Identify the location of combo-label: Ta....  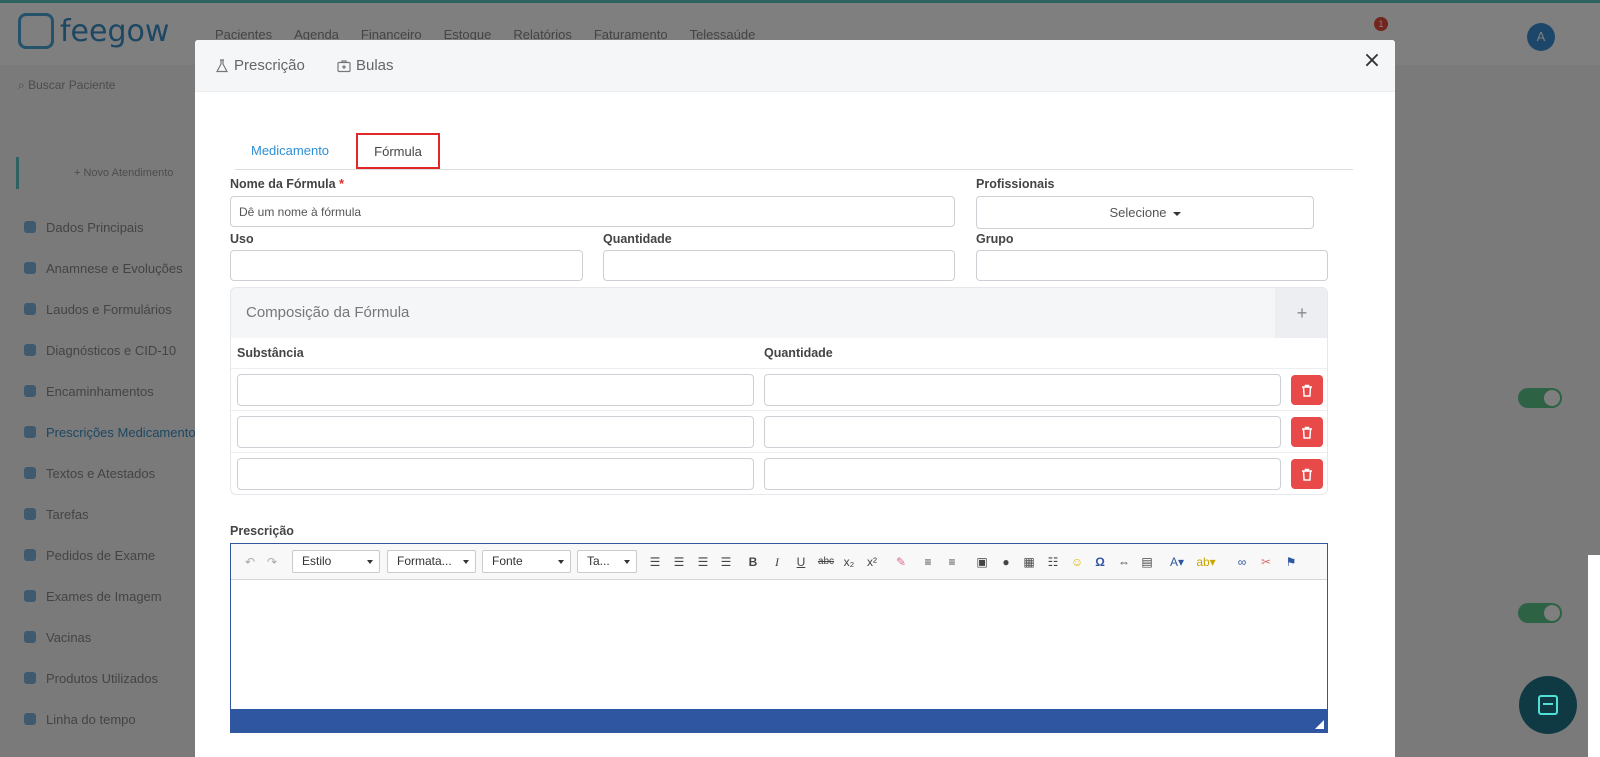
(598, 561).